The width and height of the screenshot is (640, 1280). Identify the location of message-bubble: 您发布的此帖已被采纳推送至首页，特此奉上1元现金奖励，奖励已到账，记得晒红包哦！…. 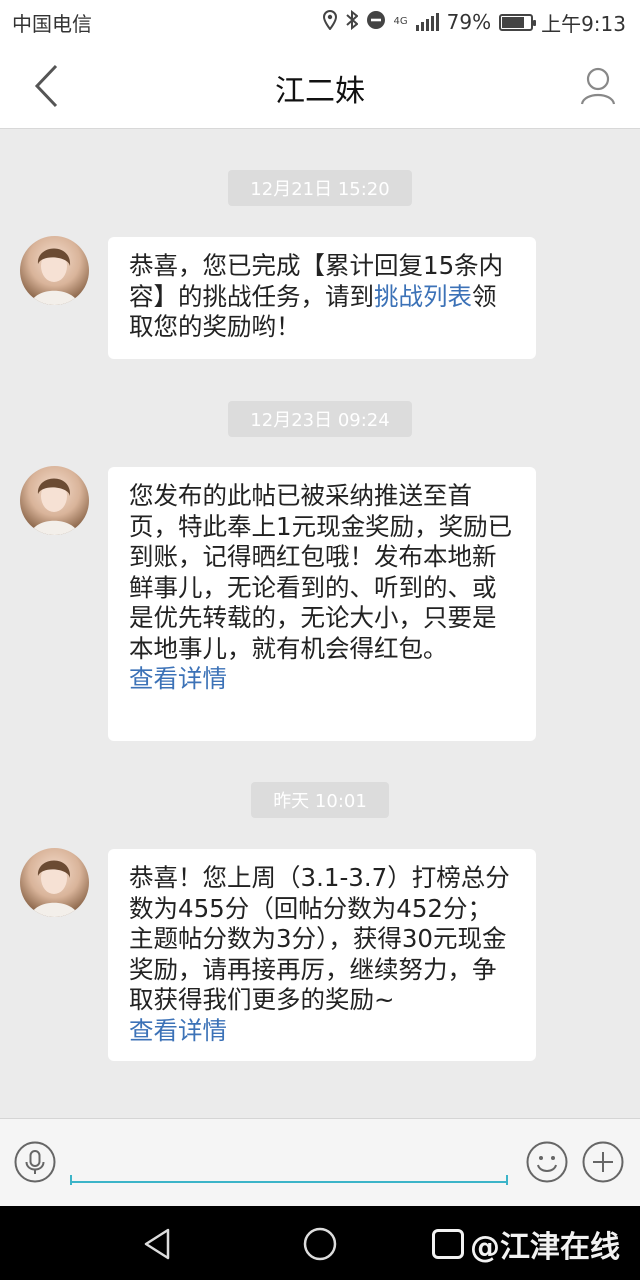
(322, 604).